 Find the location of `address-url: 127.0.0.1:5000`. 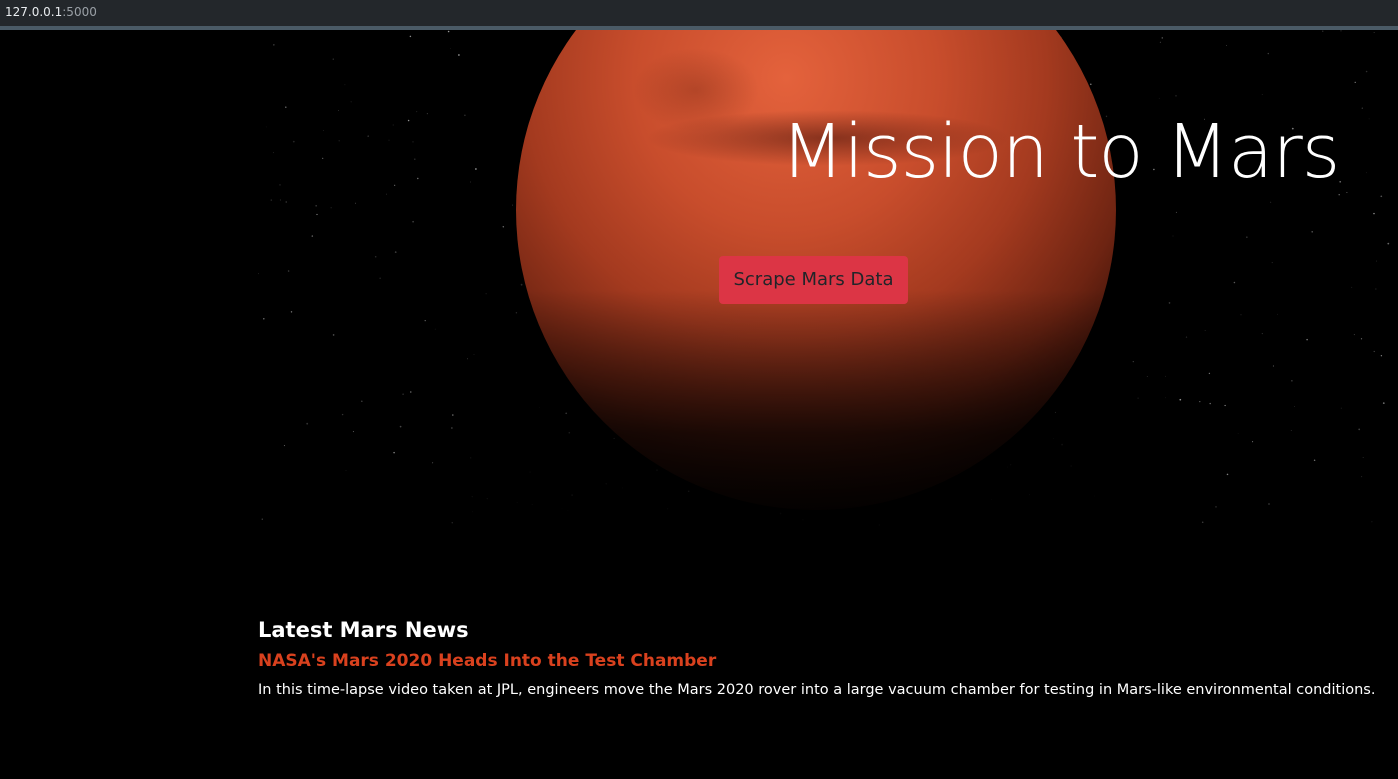

address-url: 127.0.0.1:5000 is located at coordinates (51, 12).